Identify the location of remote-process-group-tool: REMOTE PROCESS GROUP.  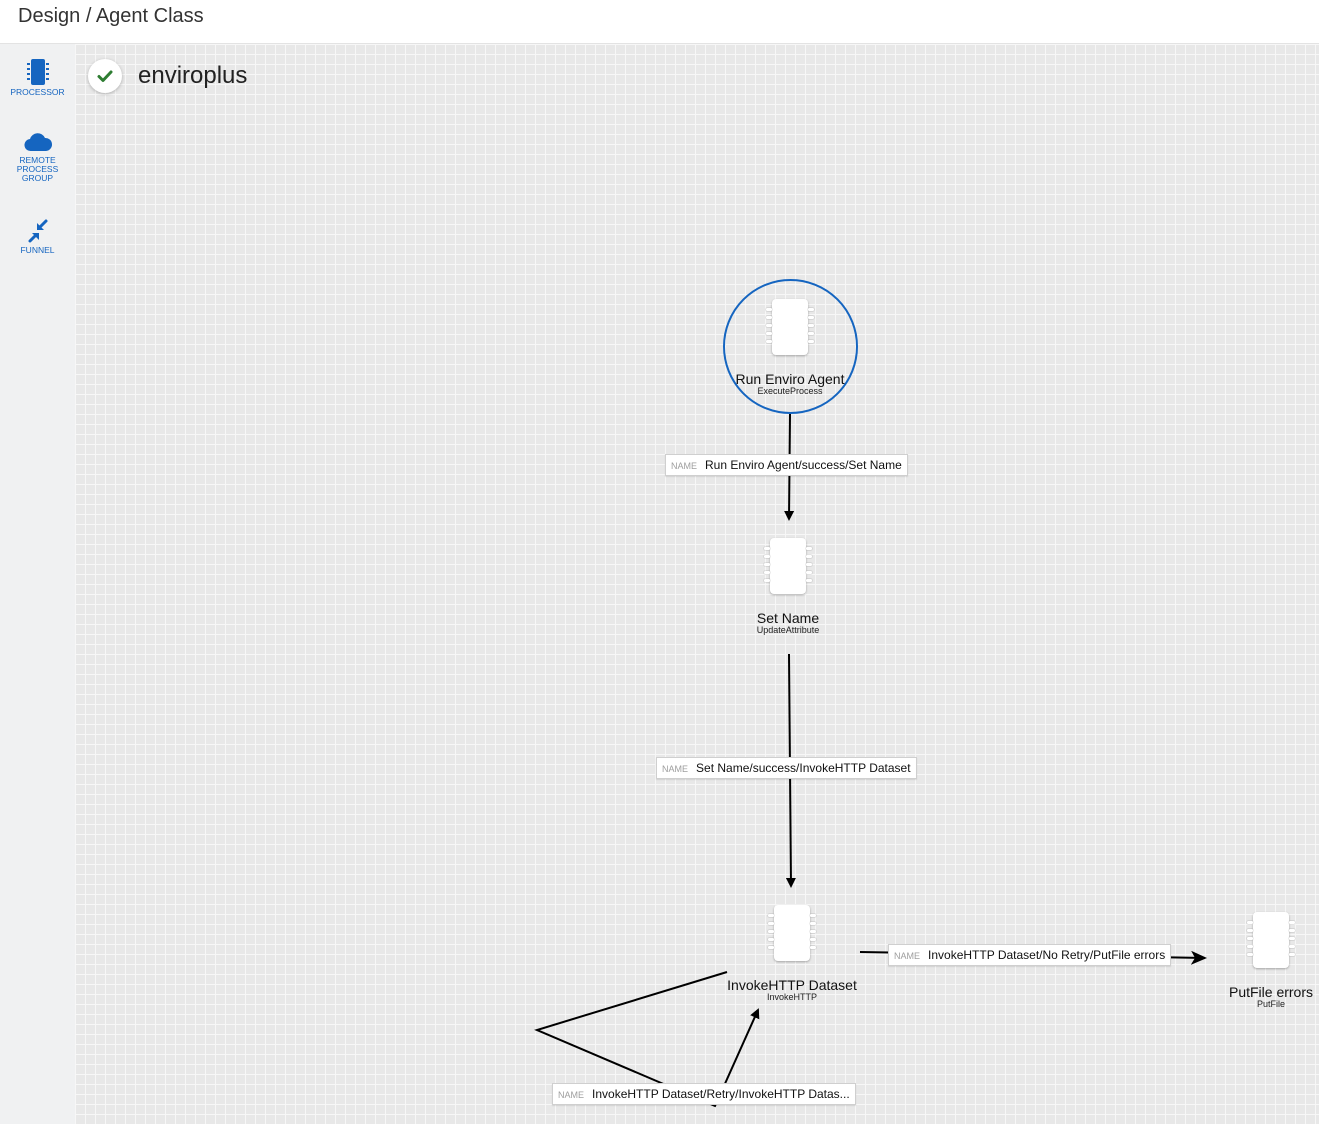
(37, 156).